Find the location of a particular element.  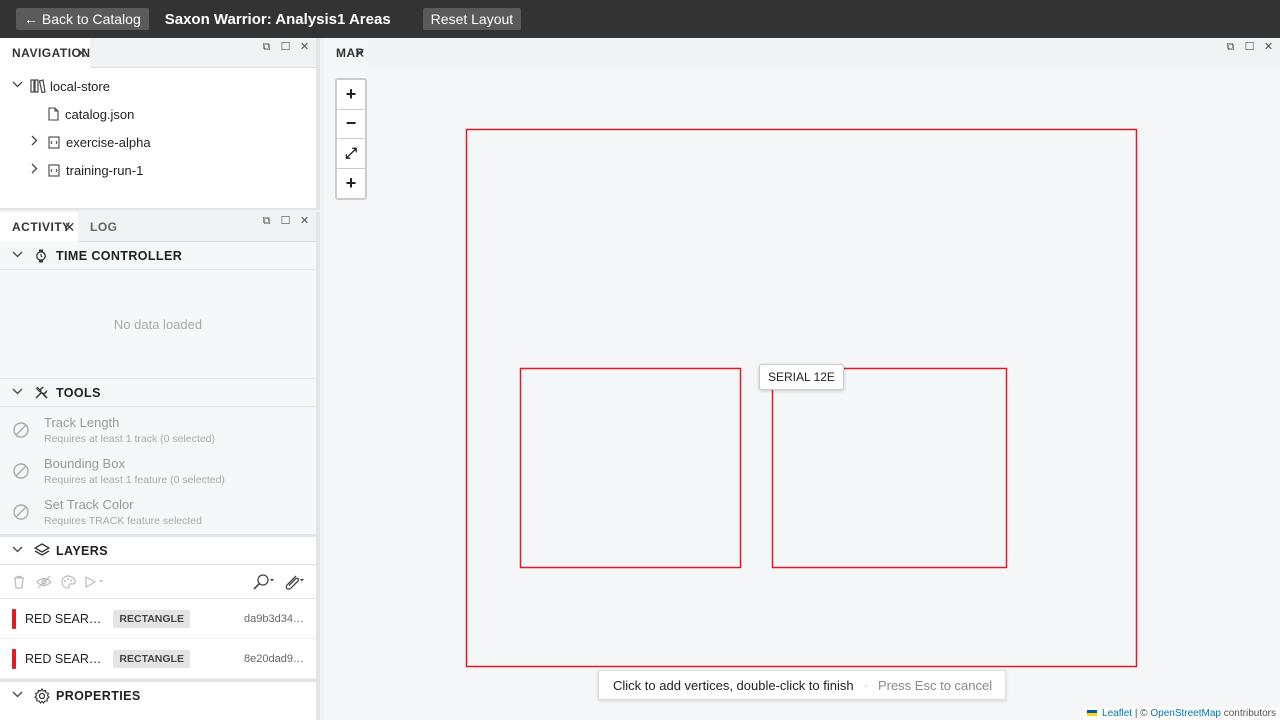

leaflet-link: Leaflet is located at coordinates (1117, 713).